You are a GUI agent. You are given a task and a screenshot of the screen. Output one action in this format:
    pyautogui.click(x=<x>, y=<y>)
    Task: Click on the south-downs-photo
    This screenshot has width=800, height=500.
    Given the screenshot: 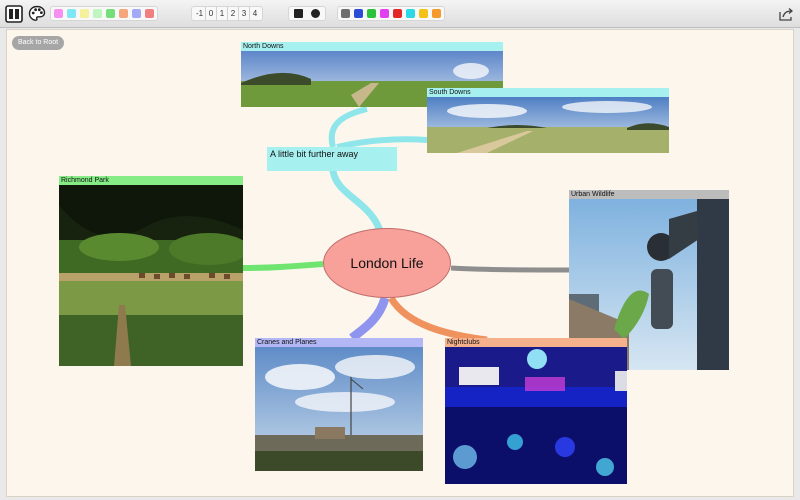 What is the action you would take?
    pyautogui.click(x=548, y=125)
    